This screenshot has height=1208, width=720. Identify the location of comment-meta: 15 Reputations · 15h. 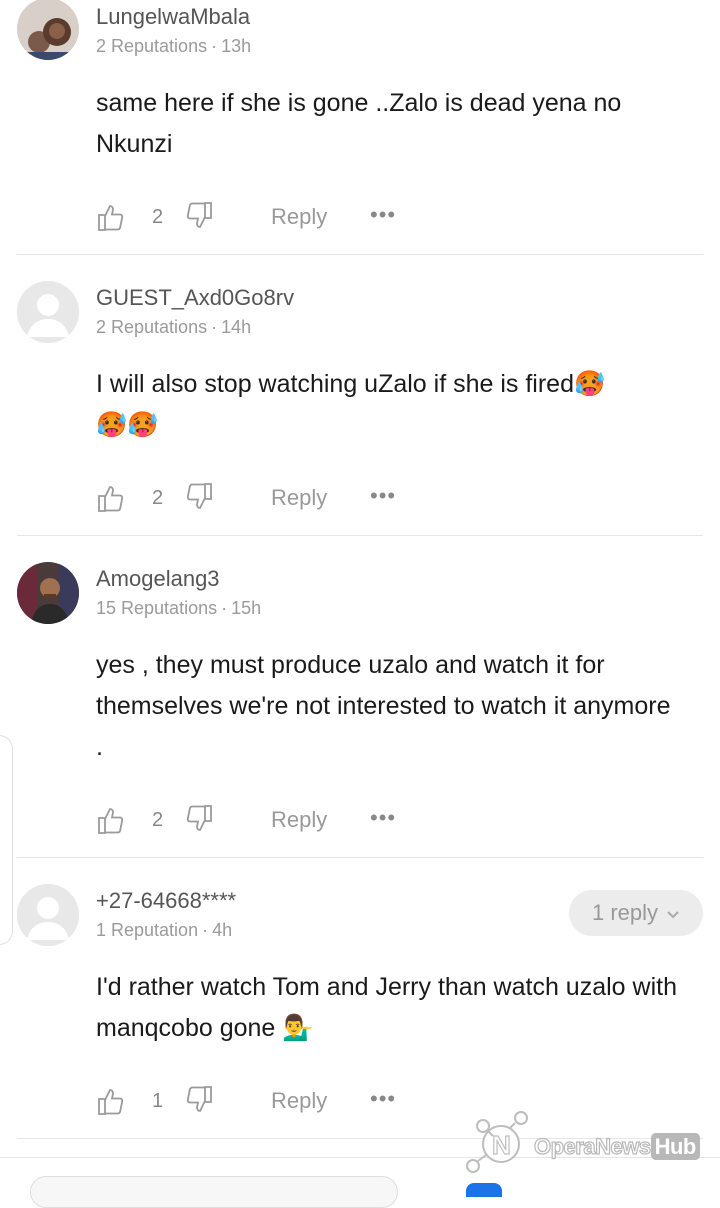
(179, 608).